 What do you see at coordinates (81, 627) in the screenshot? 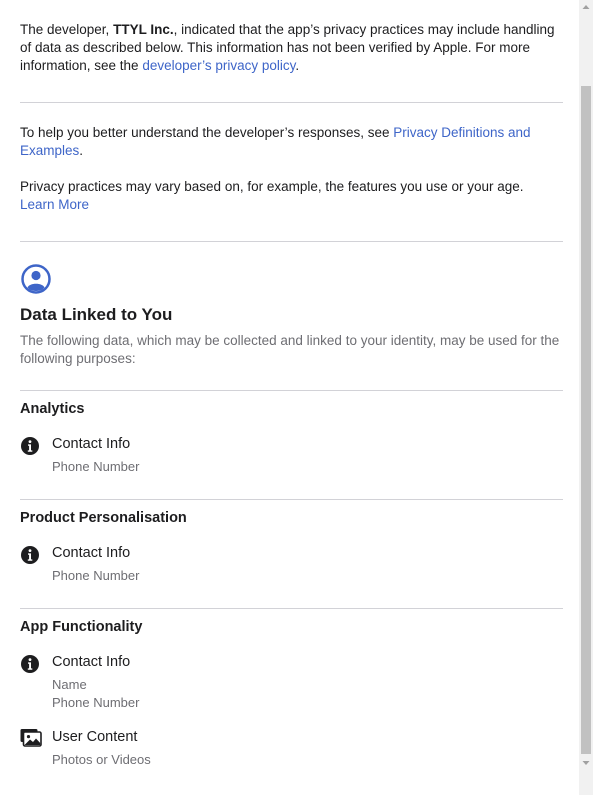
I see `section-title: App Functionality` at bounding box center [81, 627].